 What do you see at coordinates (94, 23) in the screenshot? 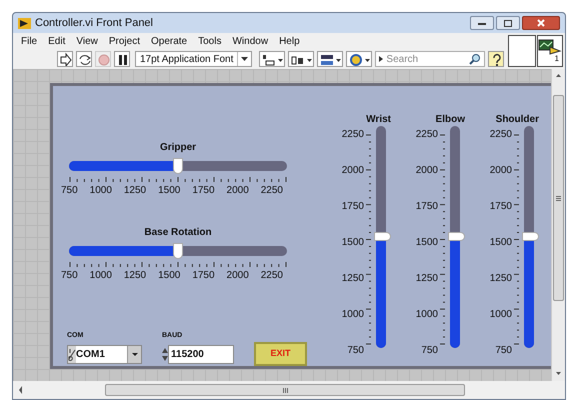
I see `window-title: Controller.vi Front Panel` at bounding box center [94, 23].